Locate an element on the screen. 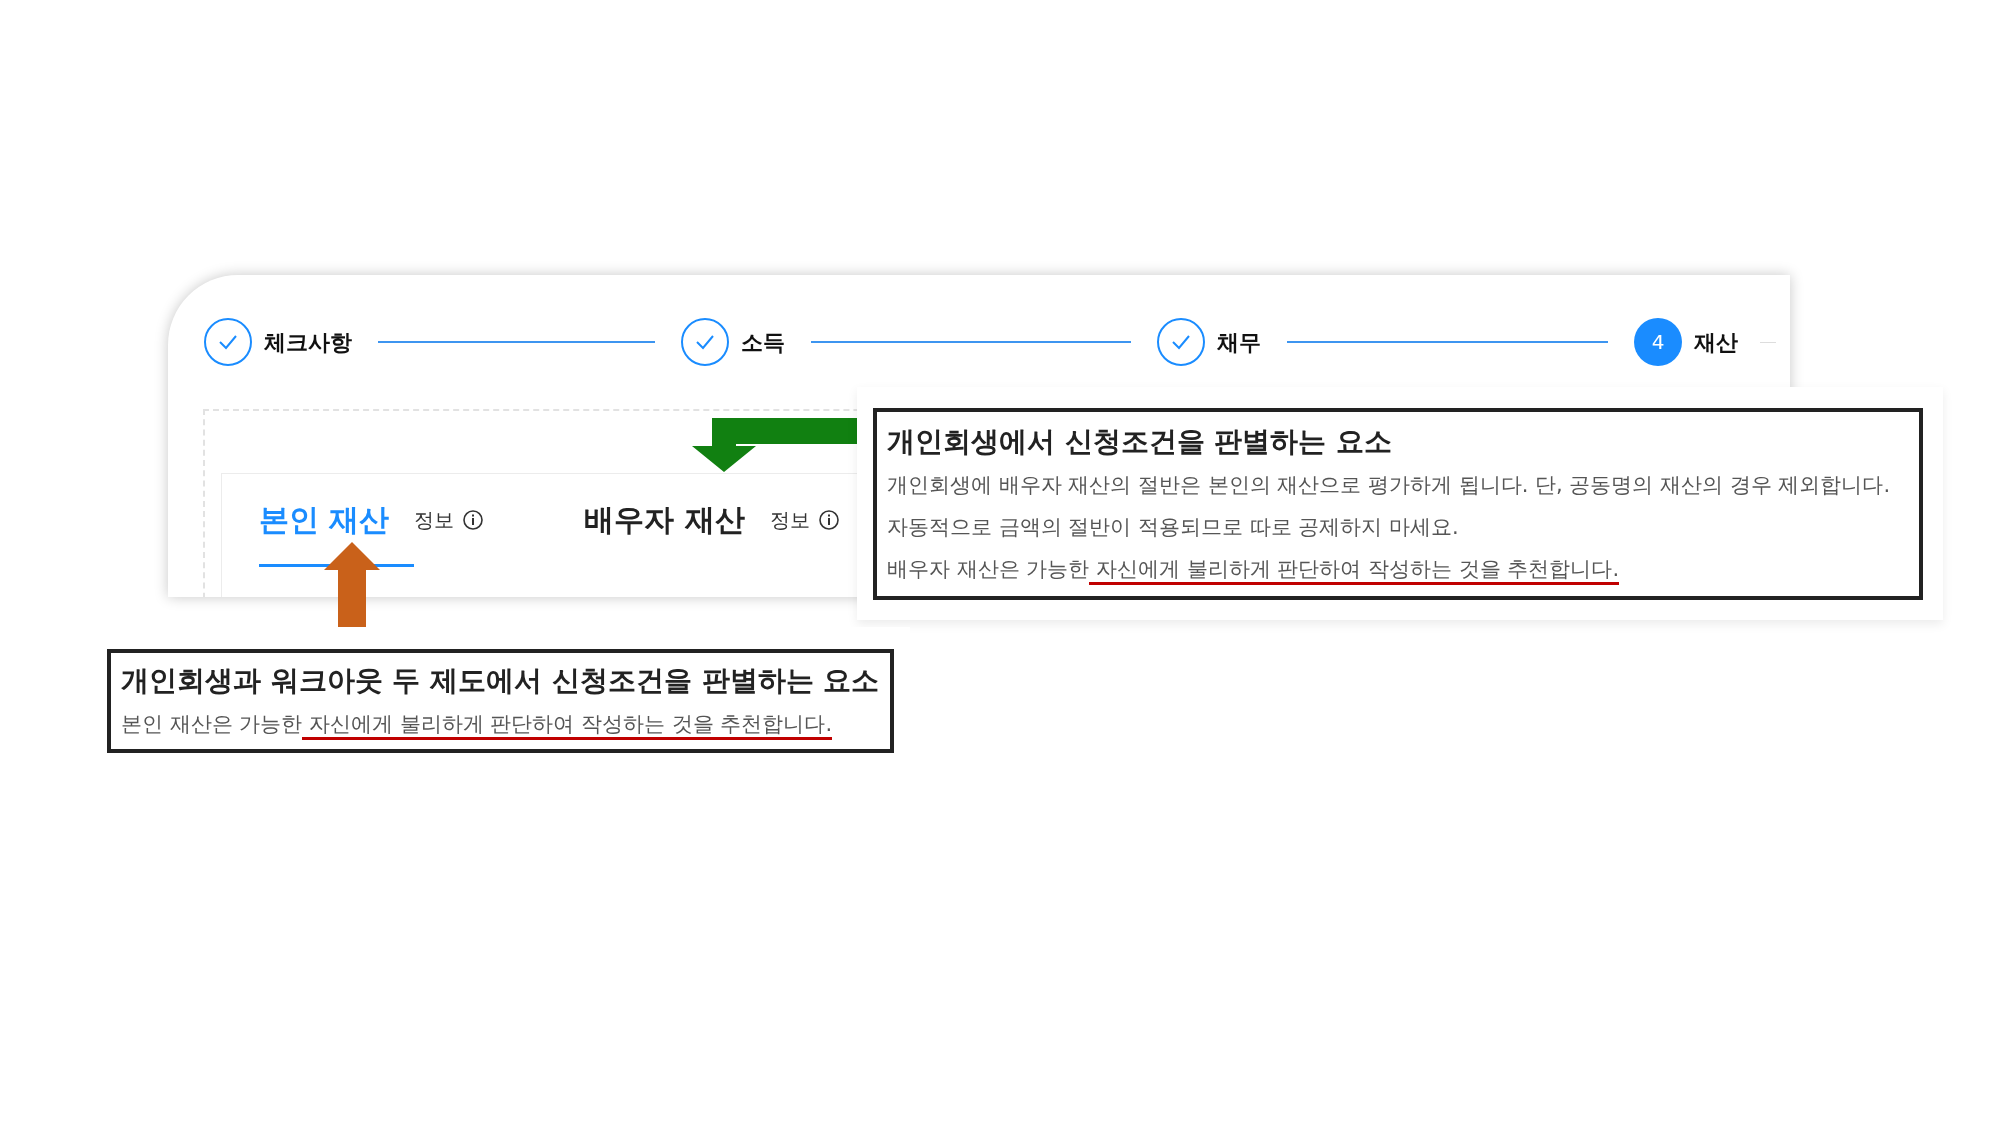 The height and width of the screenshot is (1125, 2000). callout-title: 개인회생과 워크아웃 두 제도에서 신청조건을 판별하는 요소 is located at coordinates (500, 681).